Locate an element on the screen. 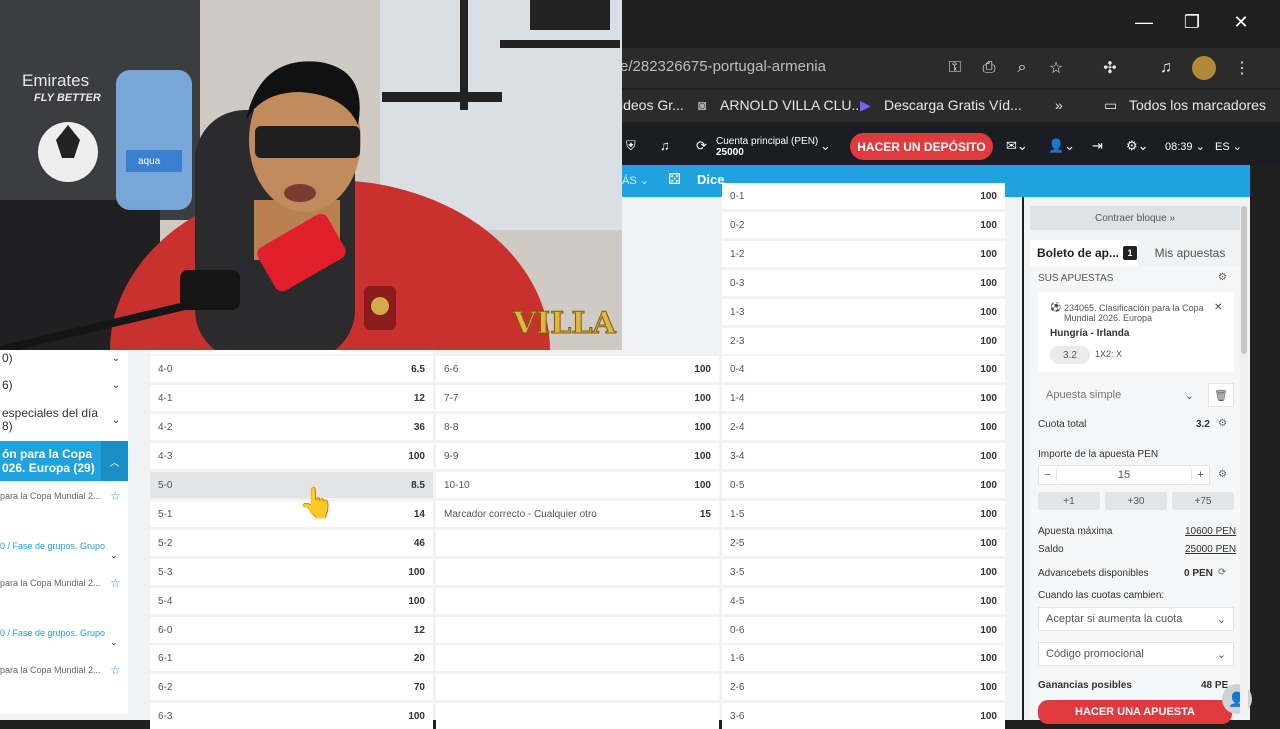 This screenshot has height=729, width=1280. shield-icon: ⛨ is located at coordinates (631, 146).